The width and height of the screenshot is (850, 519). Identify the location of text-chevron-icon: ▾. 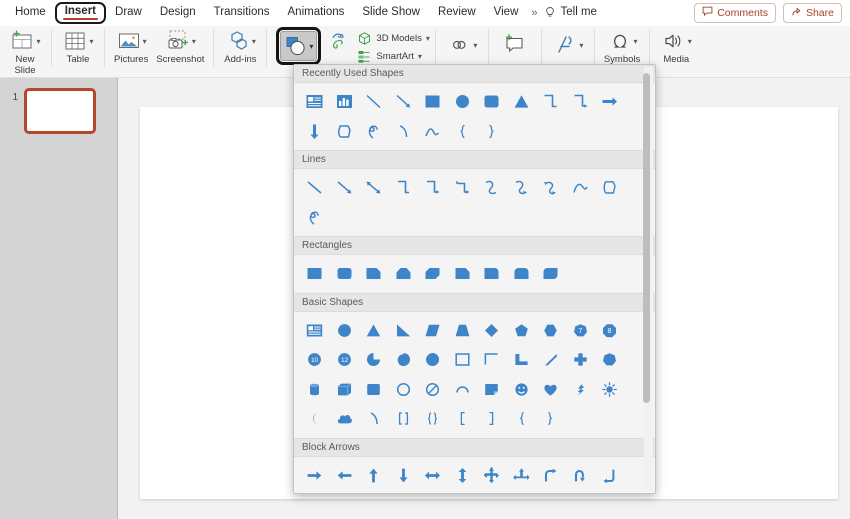
(581, 45).